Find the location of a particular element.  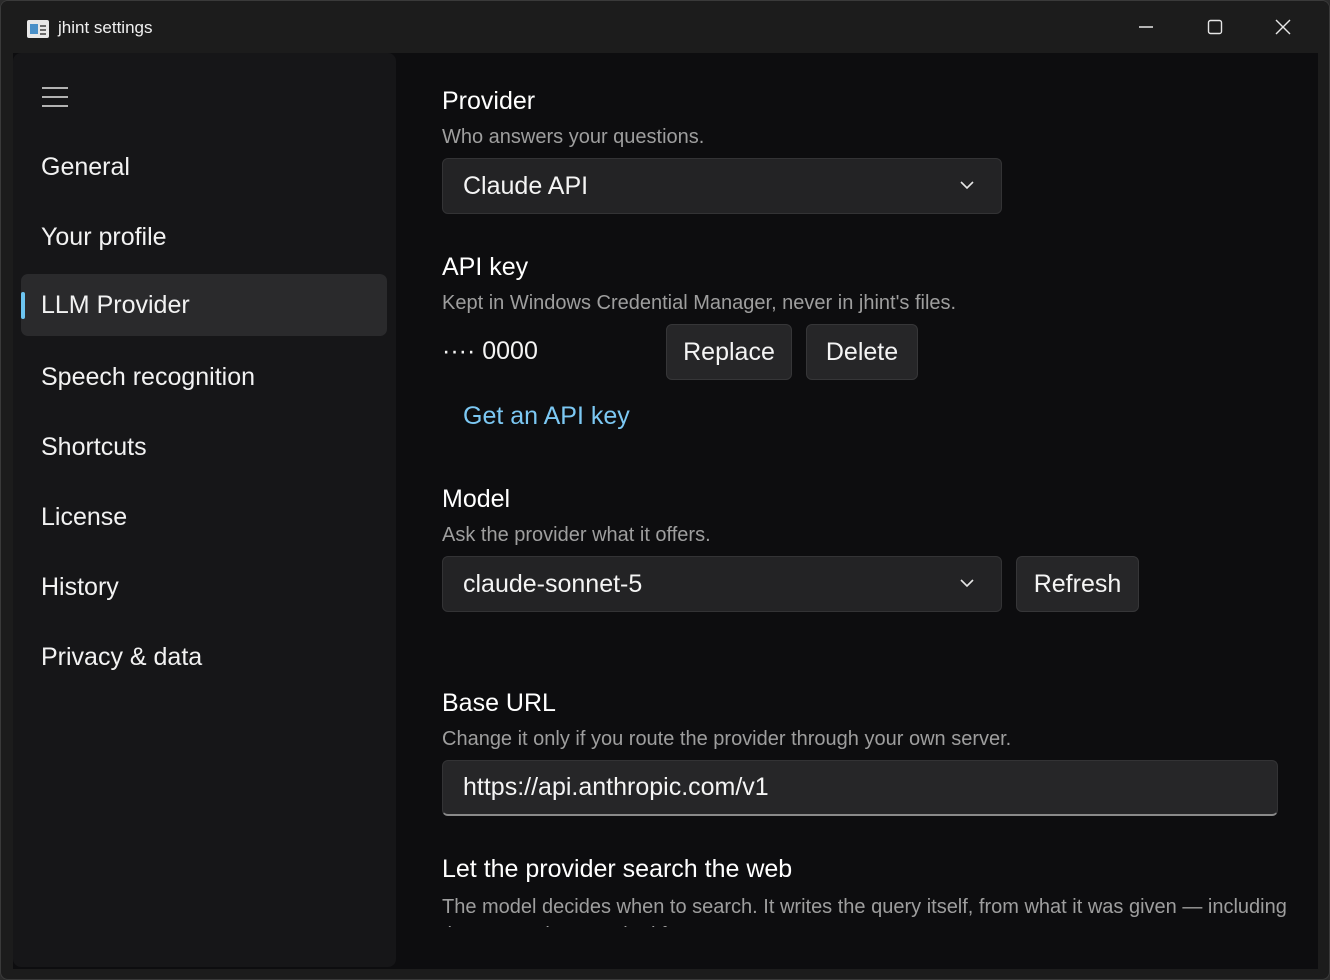

title-bar: jhint settings is located at coordinates (665, 27).